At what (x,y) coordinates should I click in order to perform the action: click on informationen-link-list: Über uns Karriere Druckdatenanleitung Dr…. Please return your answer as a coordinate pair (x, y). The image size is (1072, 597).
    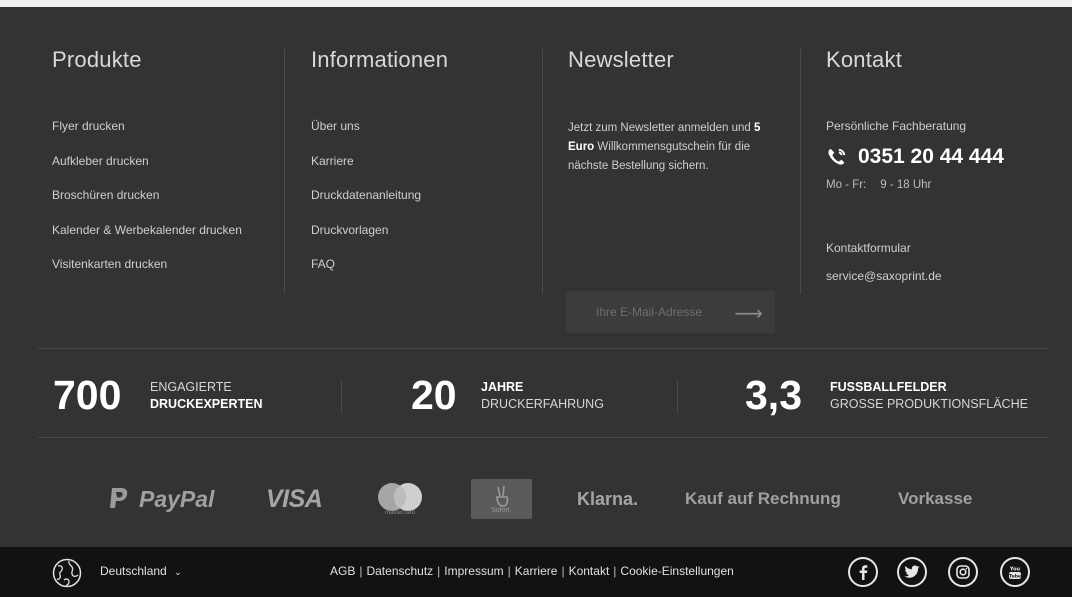
    Looking at the image, I should click on (366, 205).